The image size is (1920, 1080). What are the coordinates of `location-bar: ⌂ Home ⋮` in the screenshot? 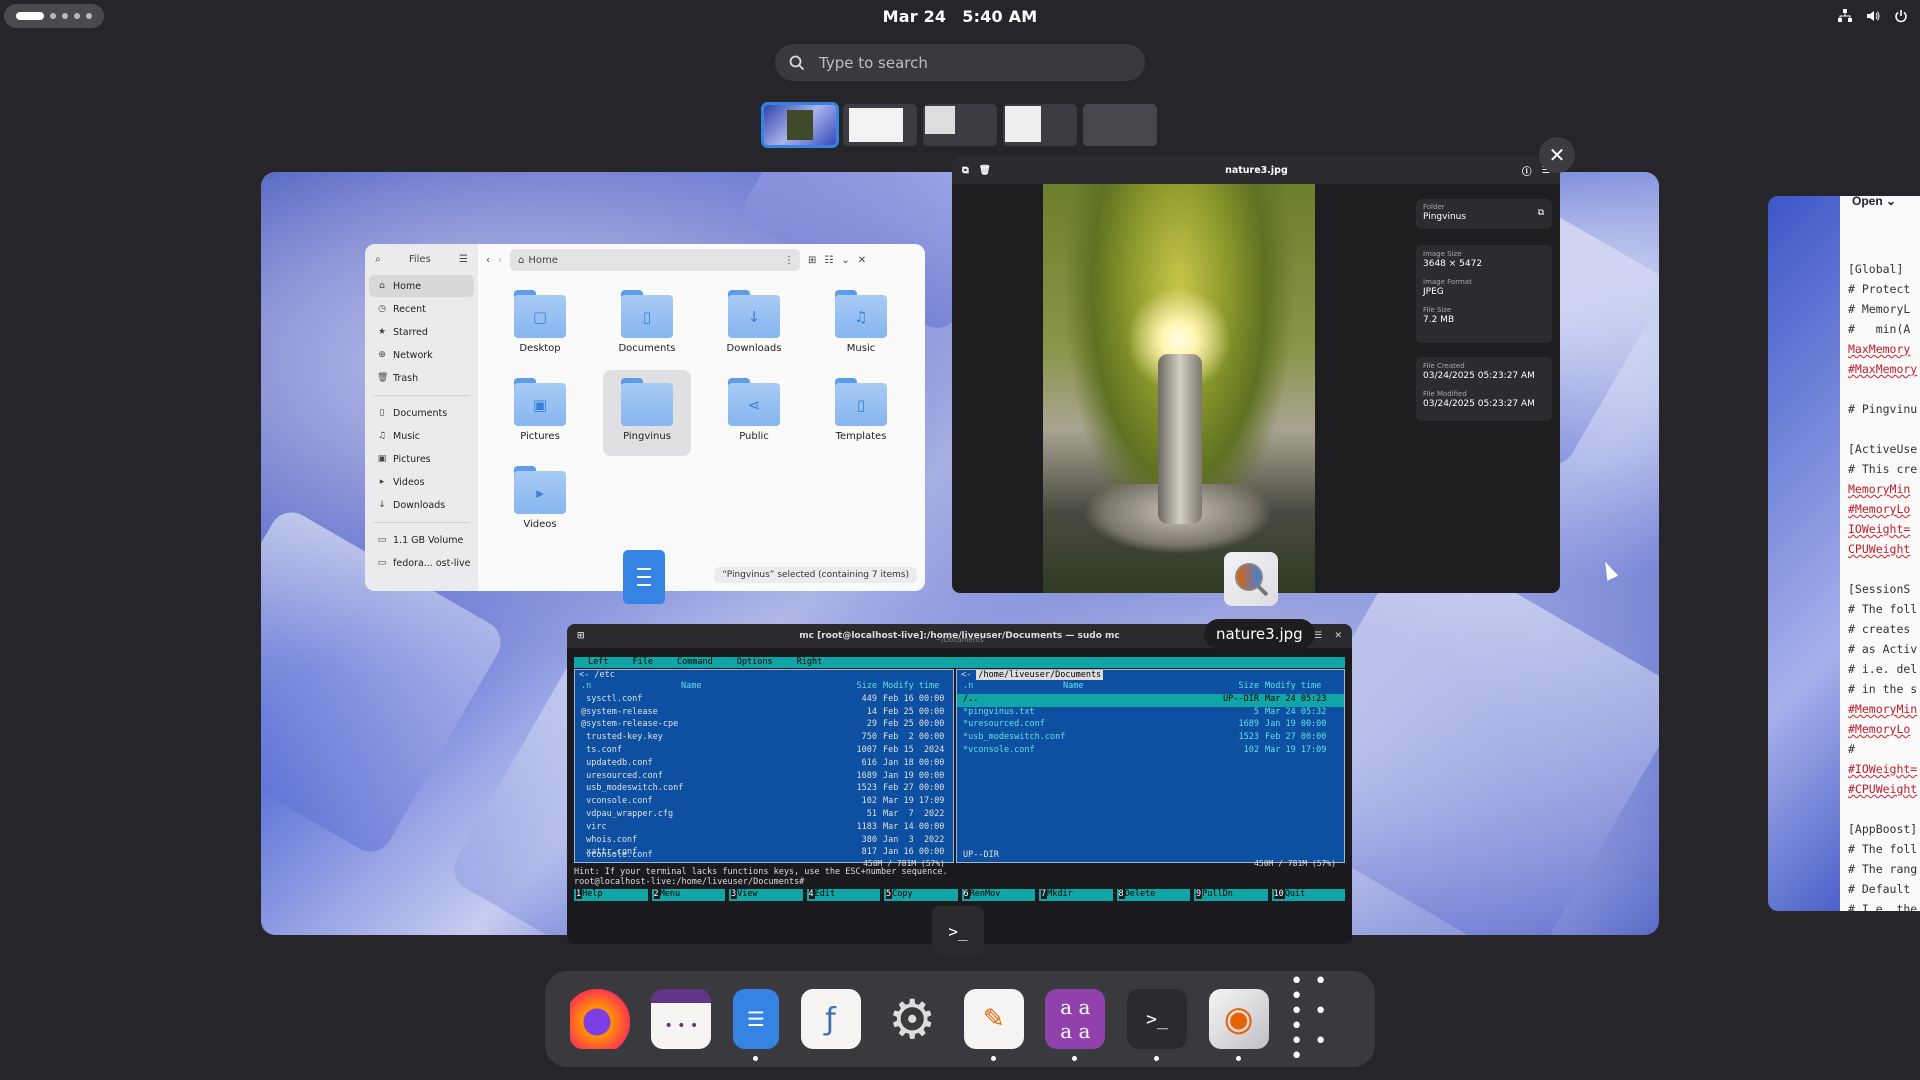 It's located at (655, 260).